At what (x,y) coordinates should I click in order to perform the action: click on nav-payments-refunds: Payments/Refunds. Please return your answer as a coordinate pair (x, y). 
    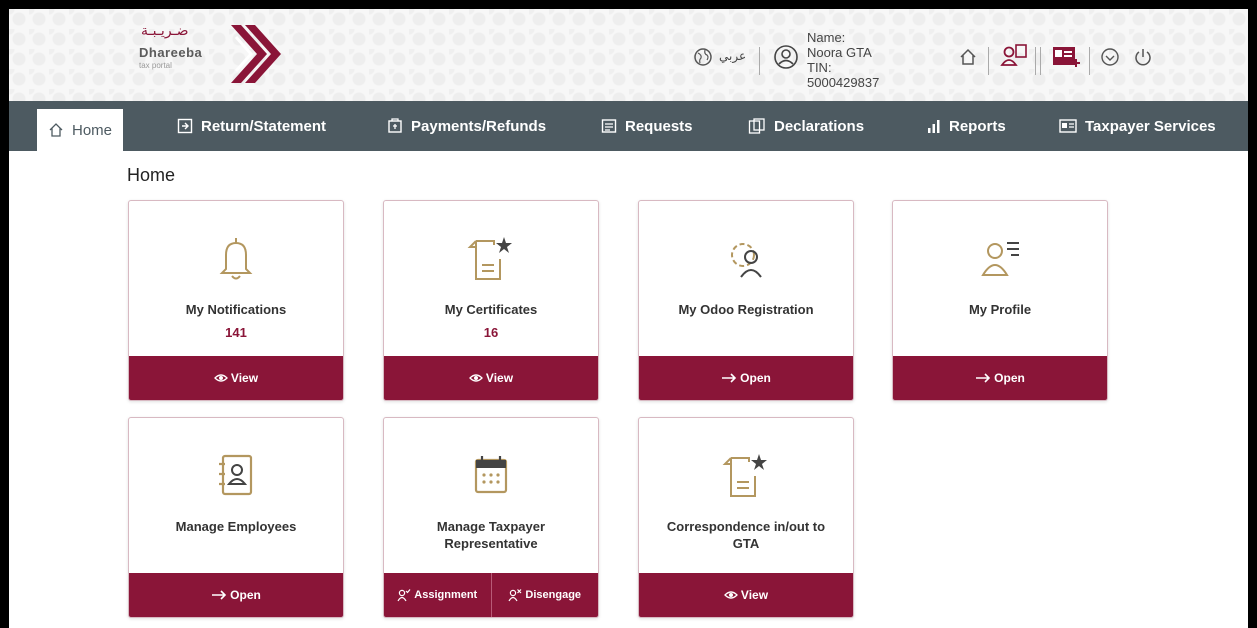
    Looking at the image, I should click on (466, 126).